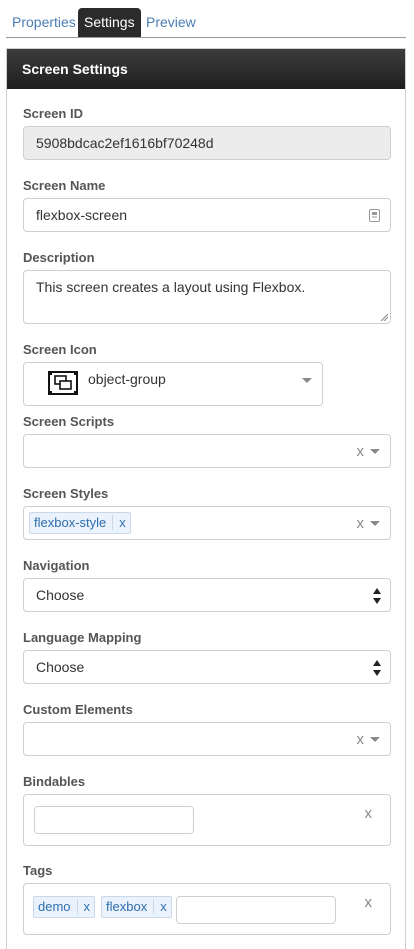 This screenshot has height=949, width=414. Describe the element at coordinates (207, 820) in the screenshot. I see `bindables-field: x` at that location.